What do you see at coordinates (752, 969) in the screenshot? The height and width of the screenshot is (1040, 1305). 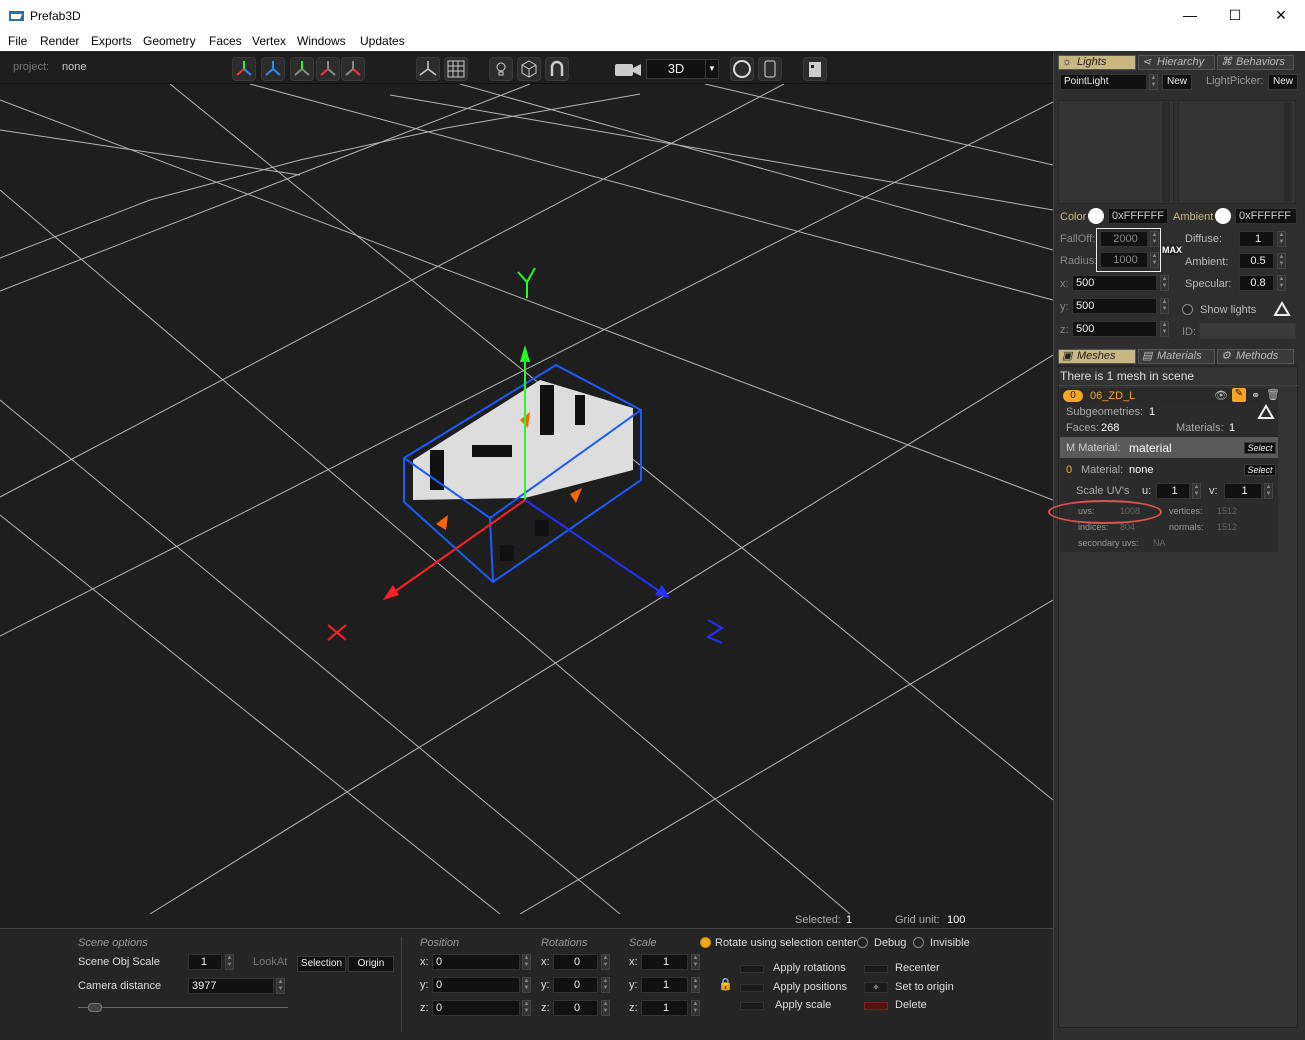 I see `apply-rotations-button` at bounding box center [752, 969].